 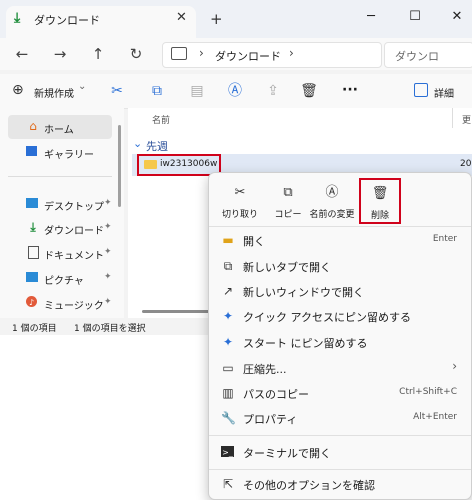 I want to click on search-input: ダウンロ, so click(x=428, y=55).